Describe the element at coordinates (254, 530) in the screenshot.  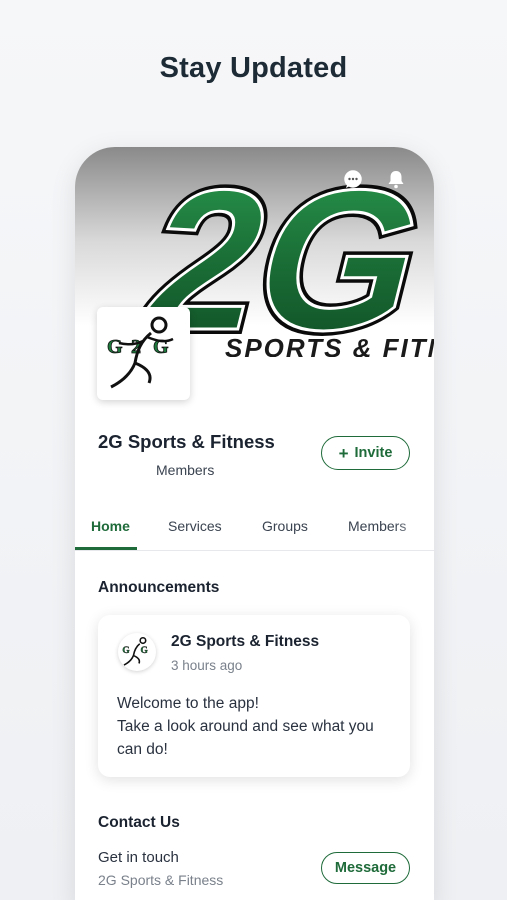
I see `tab-bar: Home Services Groups Members` at that location.